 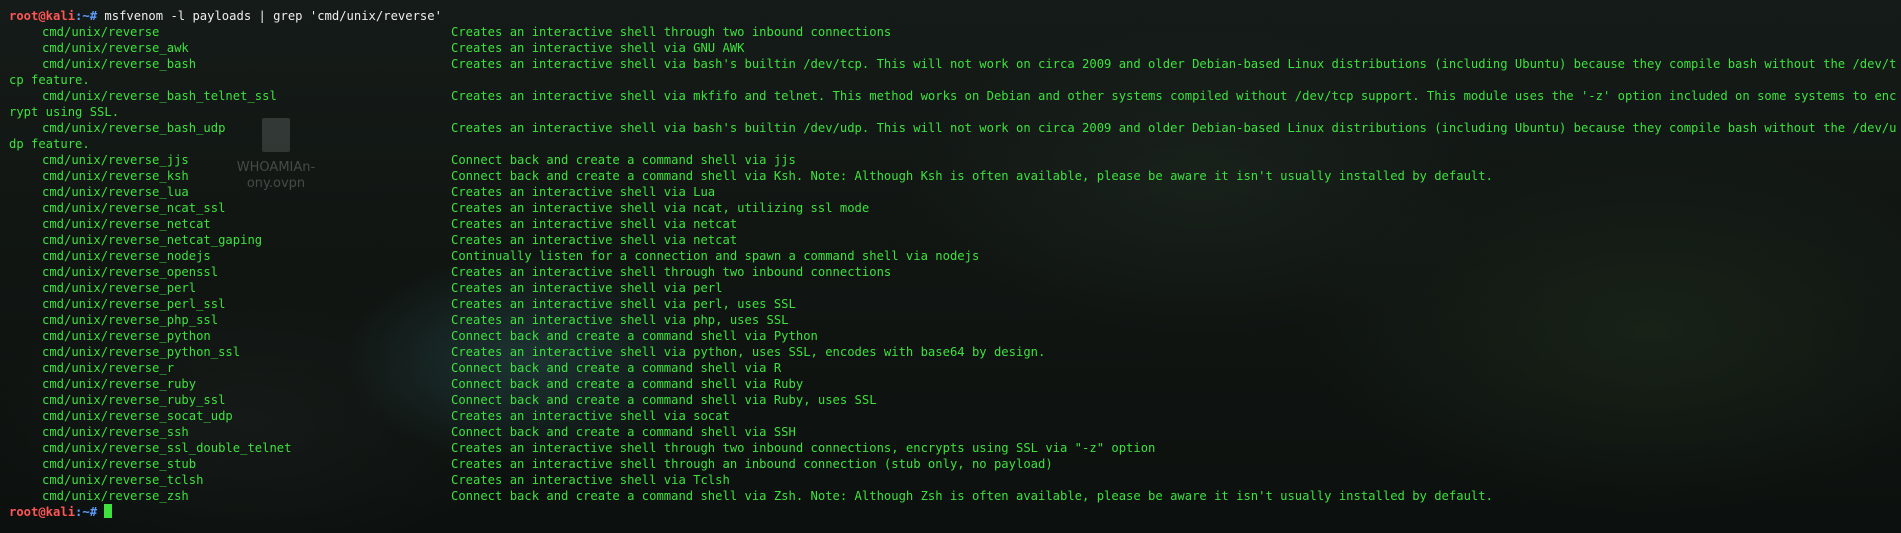 I want to click on payload-name: cmd/unix/reverse_r, so click(x=108, y=368).